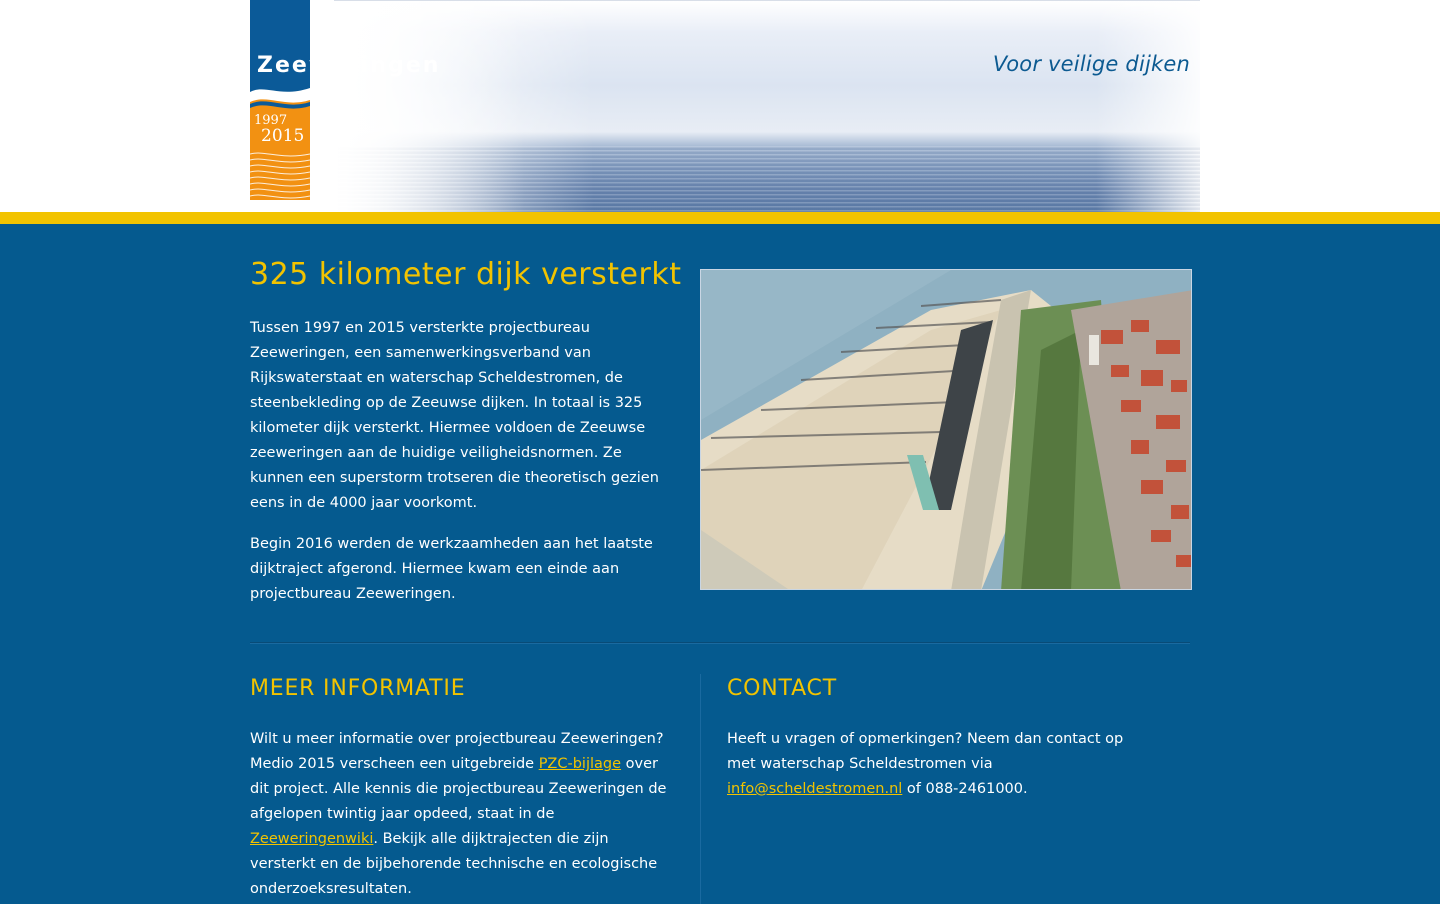 Image resolution: width=1440 pixels, height=904 pixels. I want to click on logo-year-end: 2015, so click(283, 136).